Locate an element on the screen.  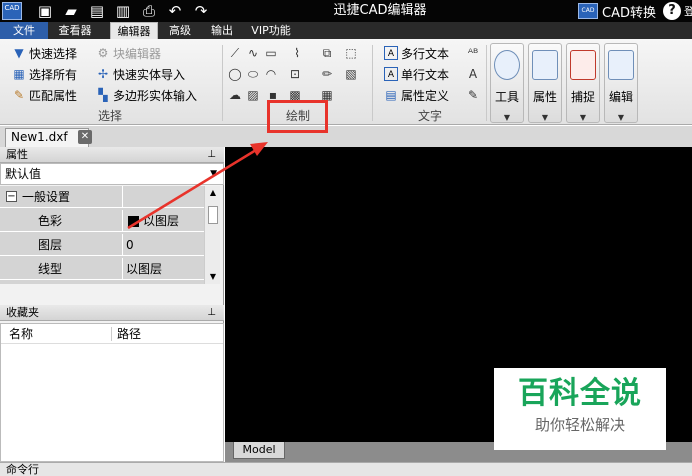
pencil-icon: ✏ is located at coordinates (327, 74).